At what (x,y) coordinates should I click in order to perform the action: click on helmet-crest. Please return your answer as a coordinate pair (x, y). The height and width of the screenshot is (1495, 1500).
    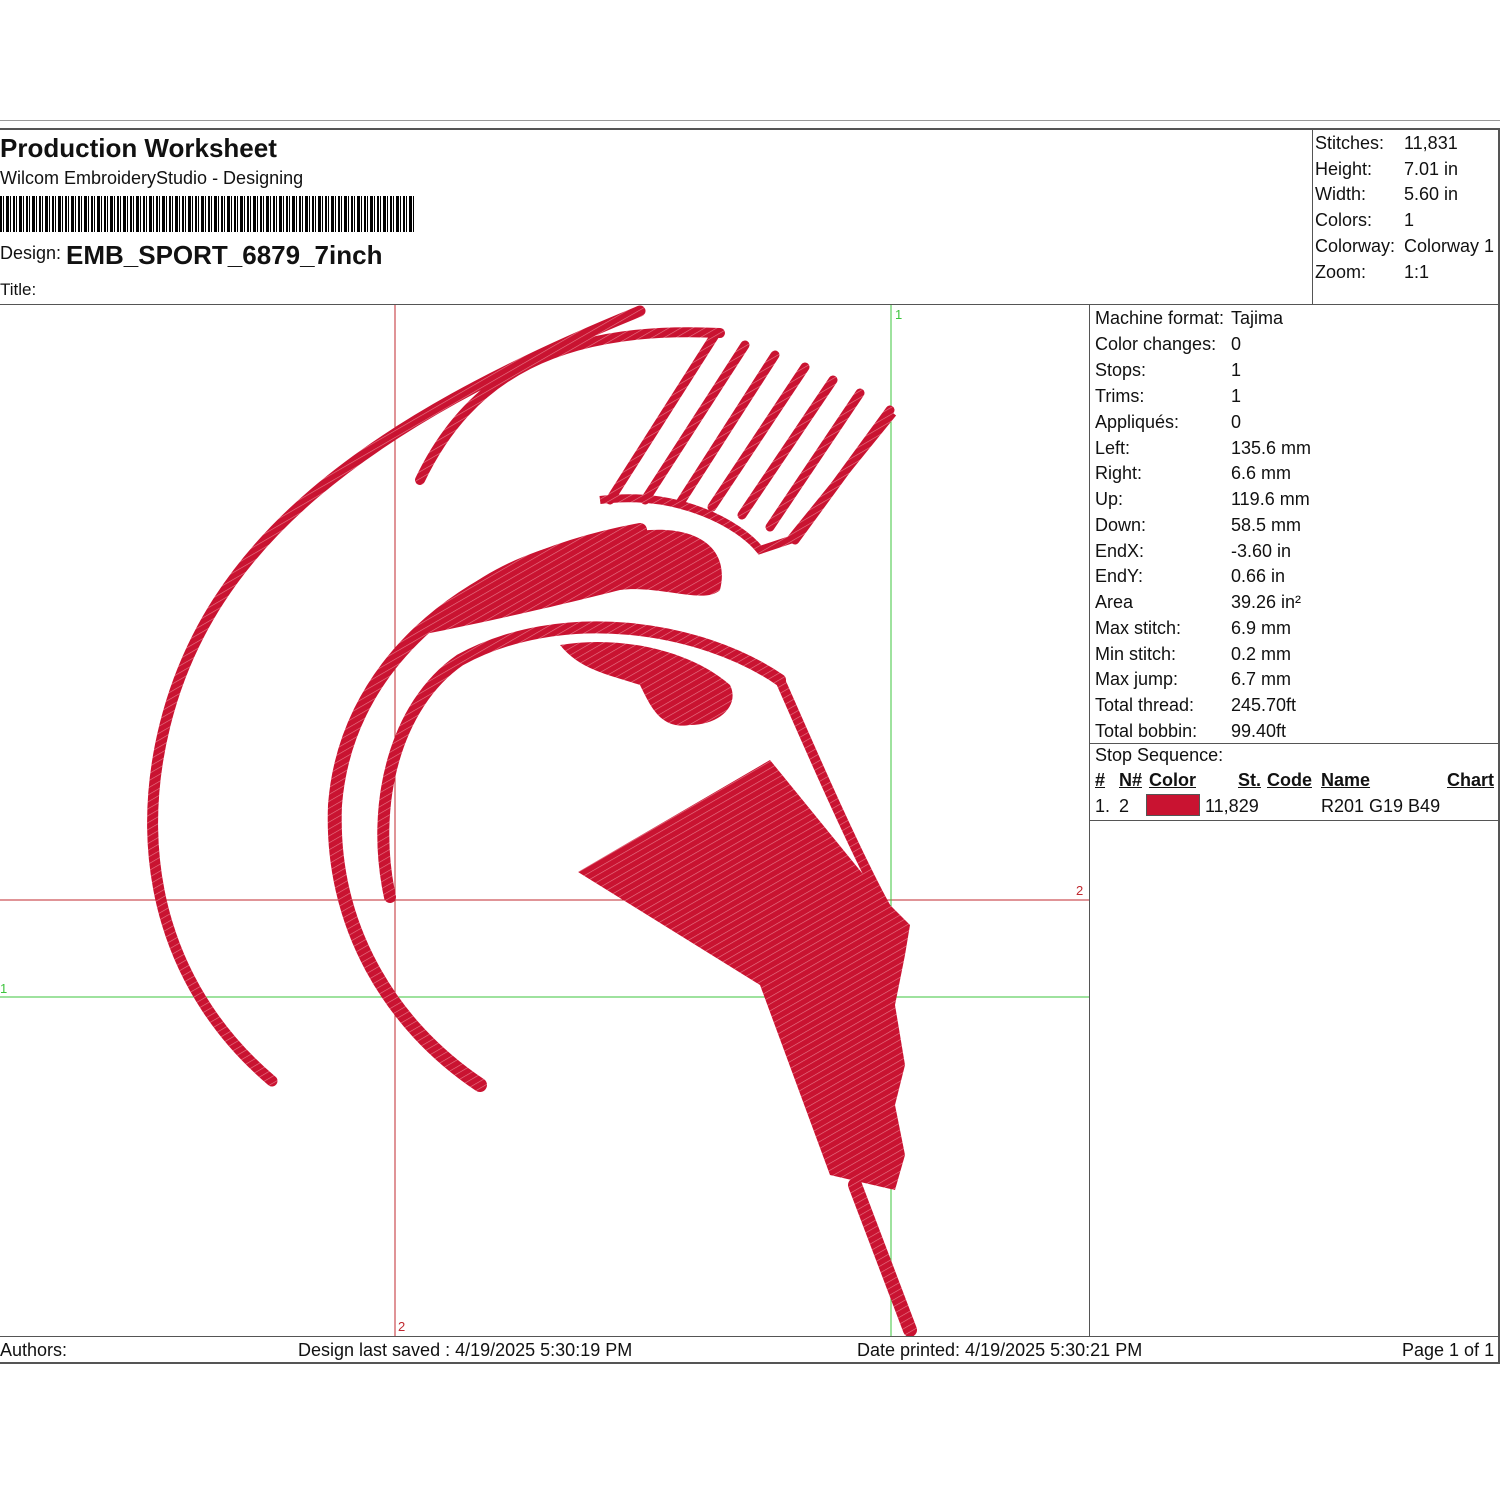
    Looking at the image, I should click on (750, 437).